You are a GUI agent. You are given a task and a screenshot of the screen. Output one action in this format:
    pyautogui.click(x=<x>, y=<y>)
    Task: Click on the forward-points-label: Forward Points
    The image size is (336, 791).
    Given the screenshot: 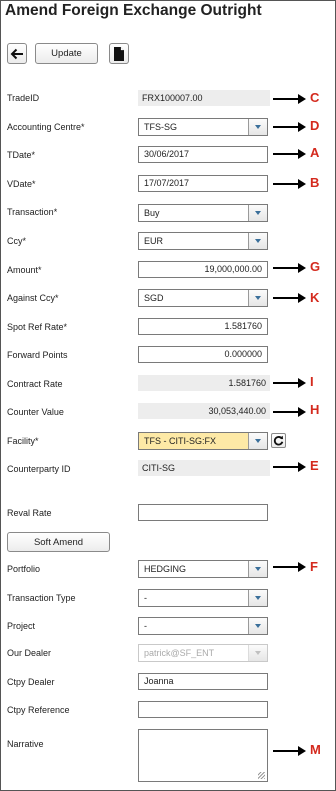 What is the action you would take?
    pyautogui.click(x=37, y=355)
    